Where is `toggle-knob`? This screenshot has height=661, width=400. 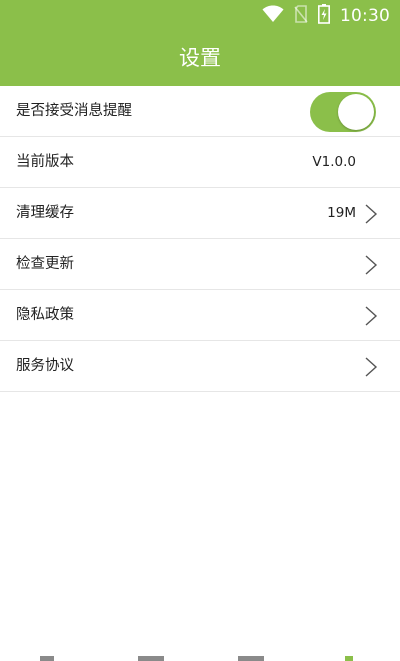
toggle-knob is located at coordinates (356, 112).